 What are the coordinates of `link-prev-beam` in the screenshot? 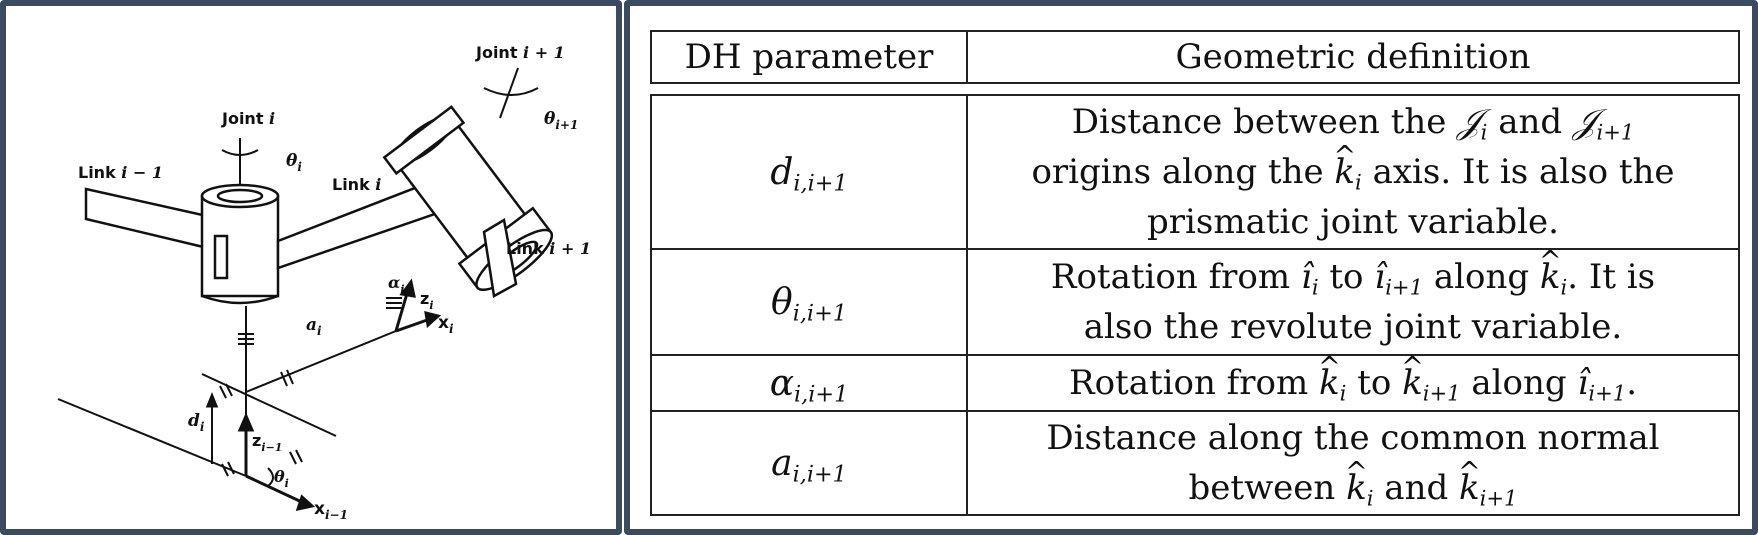 It's located at (151, 219).